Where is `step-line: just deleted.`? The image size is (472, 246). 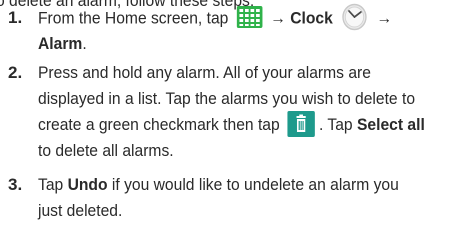 step-line: just deleted. is located at coordinates (80, 210).